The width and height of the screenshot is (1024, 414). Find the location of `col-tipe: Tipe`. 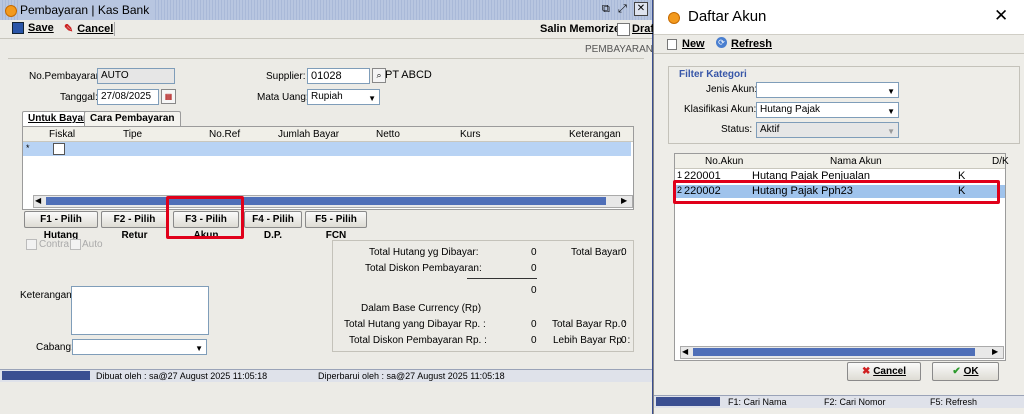

col-tipe: Tipe is located at coordinates (133, 134).